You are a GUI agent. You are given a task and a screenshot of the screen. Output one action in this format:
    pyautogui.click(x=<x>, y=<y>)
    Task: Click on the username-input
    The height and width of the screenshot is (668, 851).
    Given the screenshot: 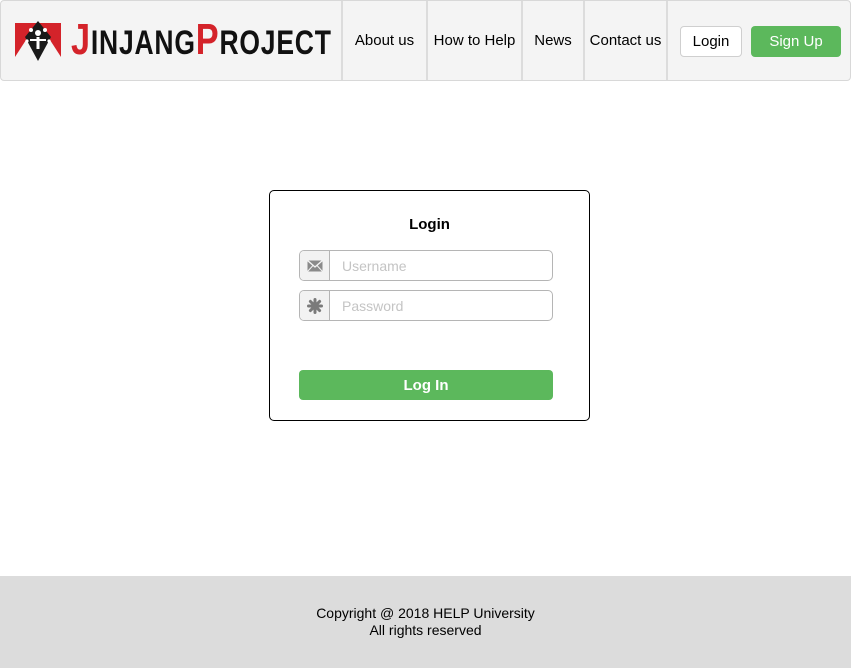 What is the action you would take?
    pyautogui.click(x=441, y=265)
    